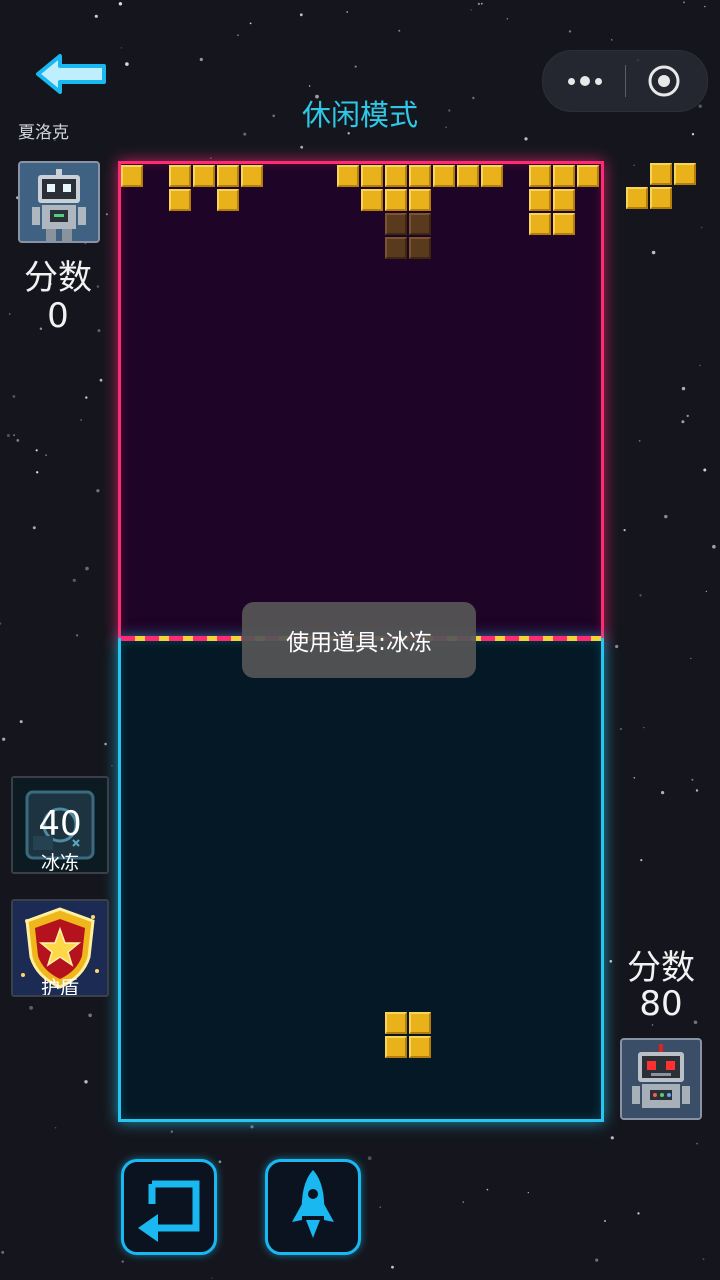  I want to click on rocket-drop-button, so click(313, 1207).